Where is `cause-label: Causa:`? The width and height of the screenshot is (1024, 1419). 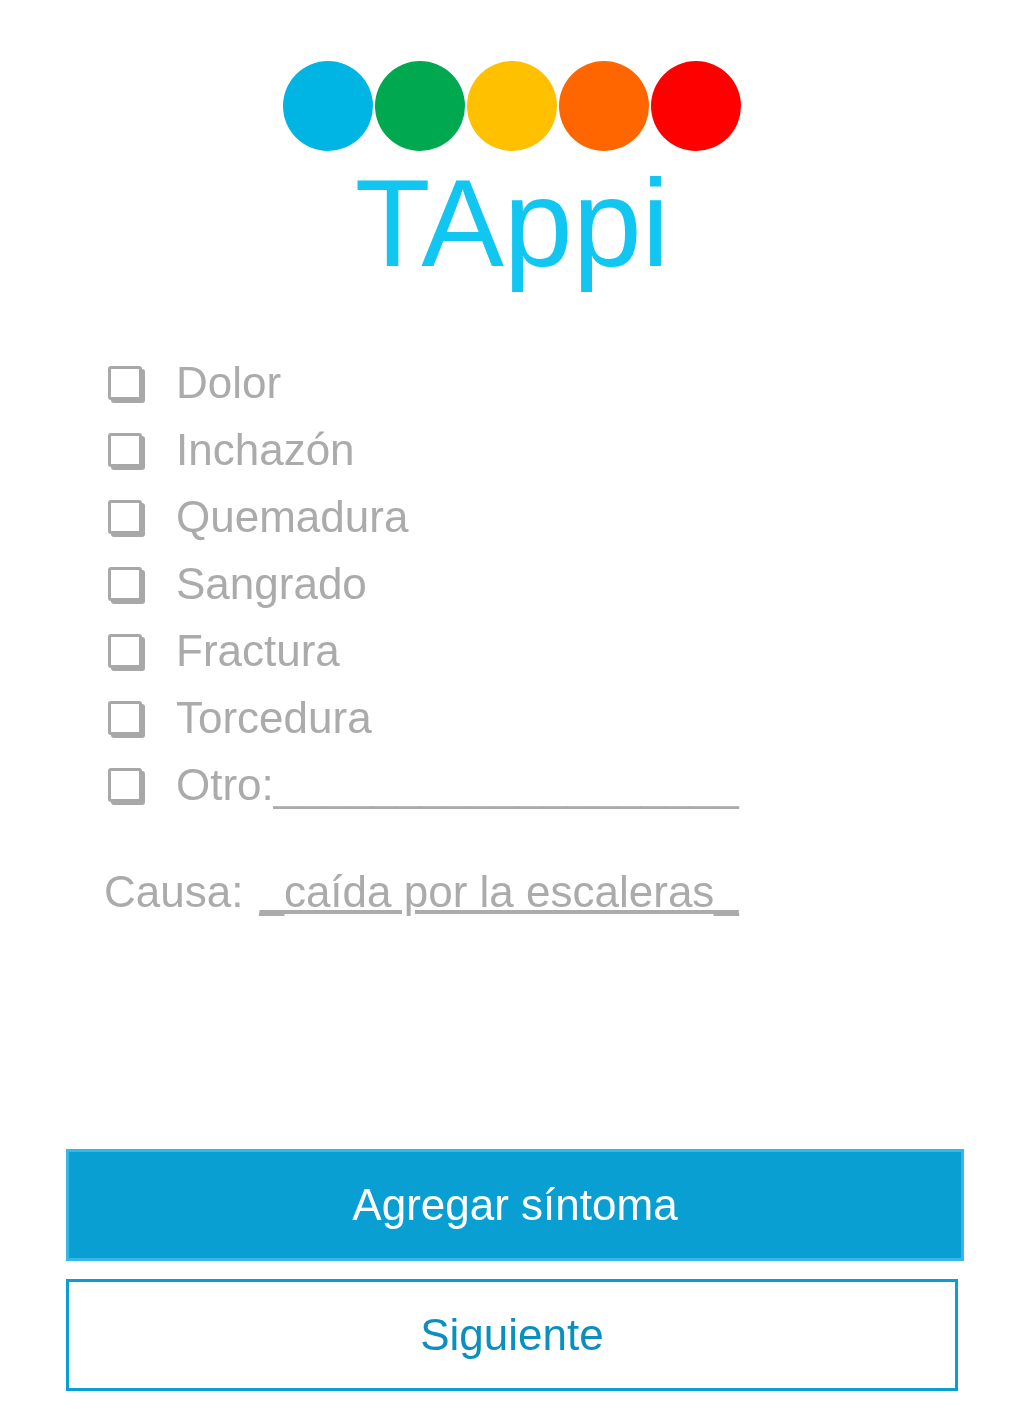
cause-label: Causa: is located at coordinates (174, 892).